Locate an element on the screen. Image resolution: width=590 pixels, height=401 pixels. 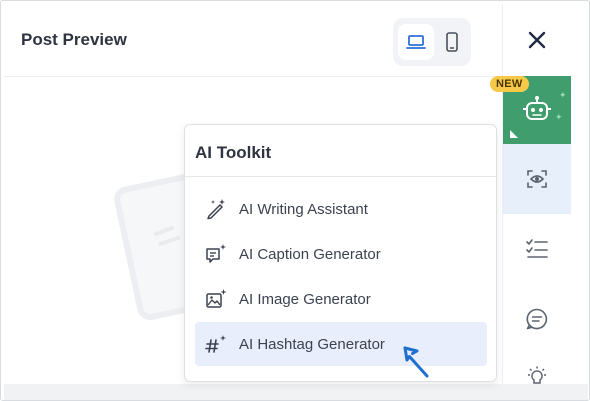
menu-item-ai-hashtag-generator: AI Hashtag Generator is located at coordinates (341, 344).